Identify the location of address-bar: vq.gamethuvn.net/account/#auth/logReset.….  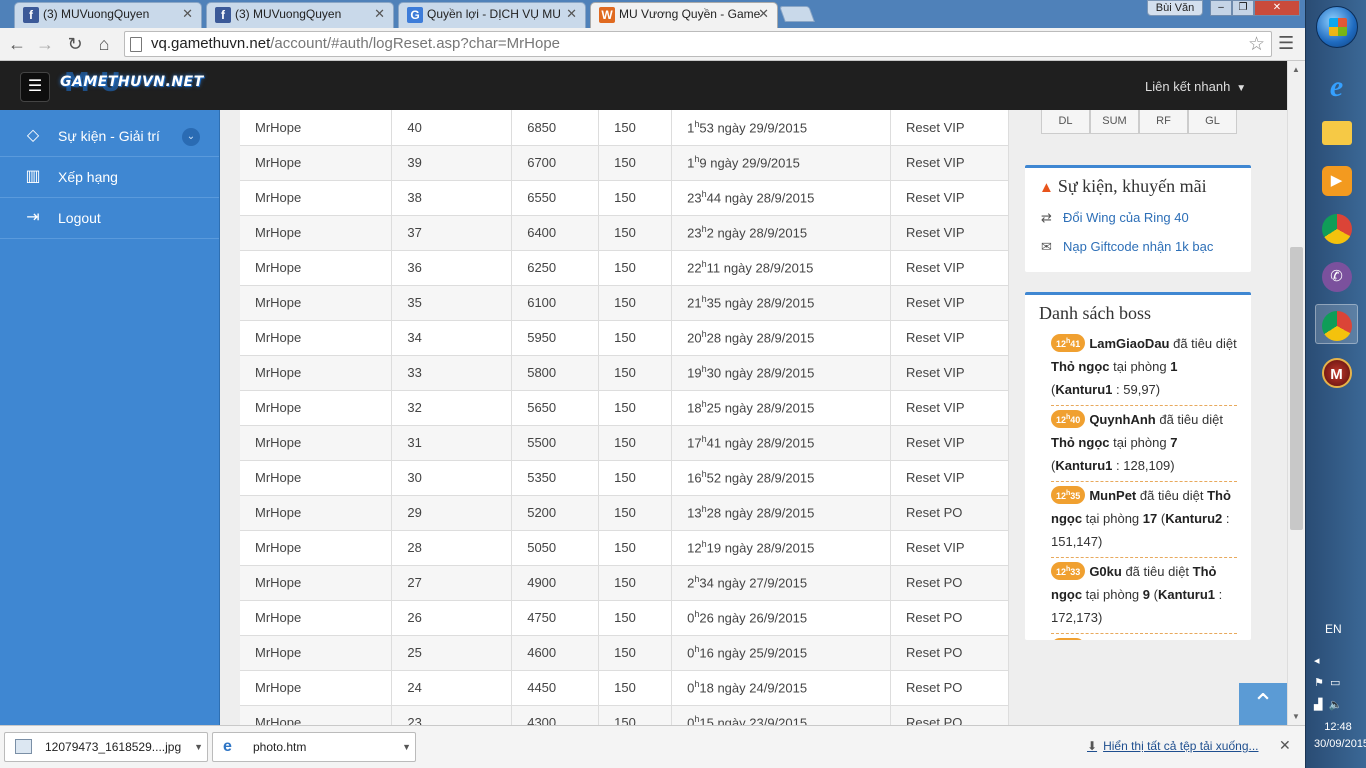
(698, 44).